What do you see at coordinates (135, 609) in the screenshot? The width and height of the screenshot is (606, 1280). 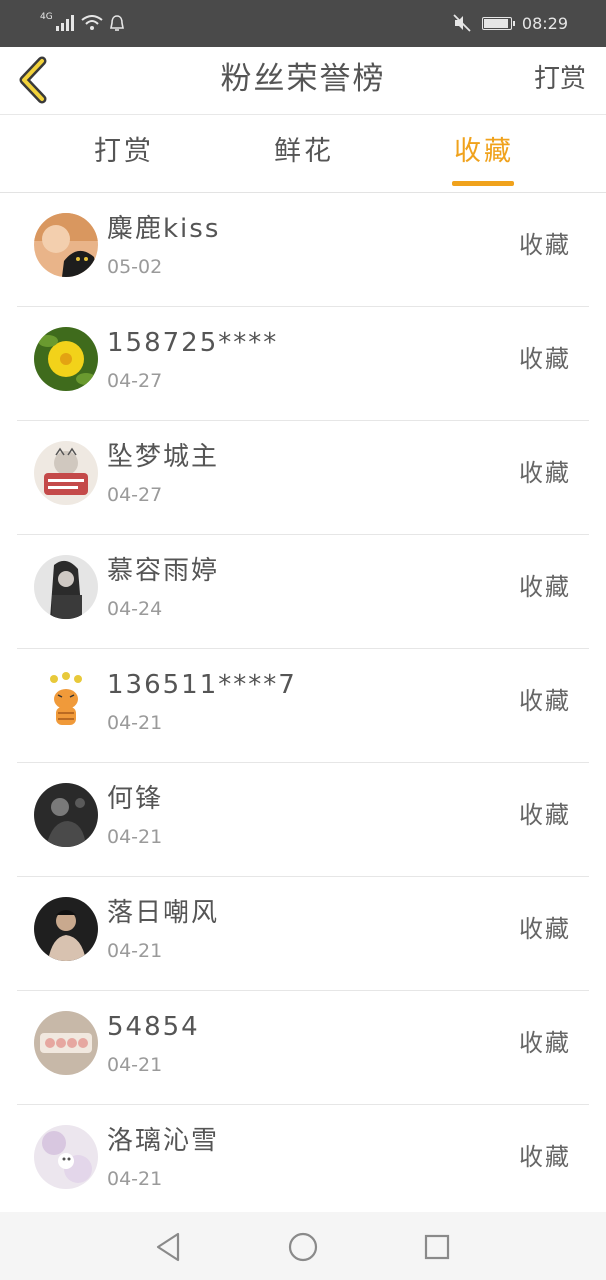 I see `date-label: 04-24` at bounding box center [135, 609].